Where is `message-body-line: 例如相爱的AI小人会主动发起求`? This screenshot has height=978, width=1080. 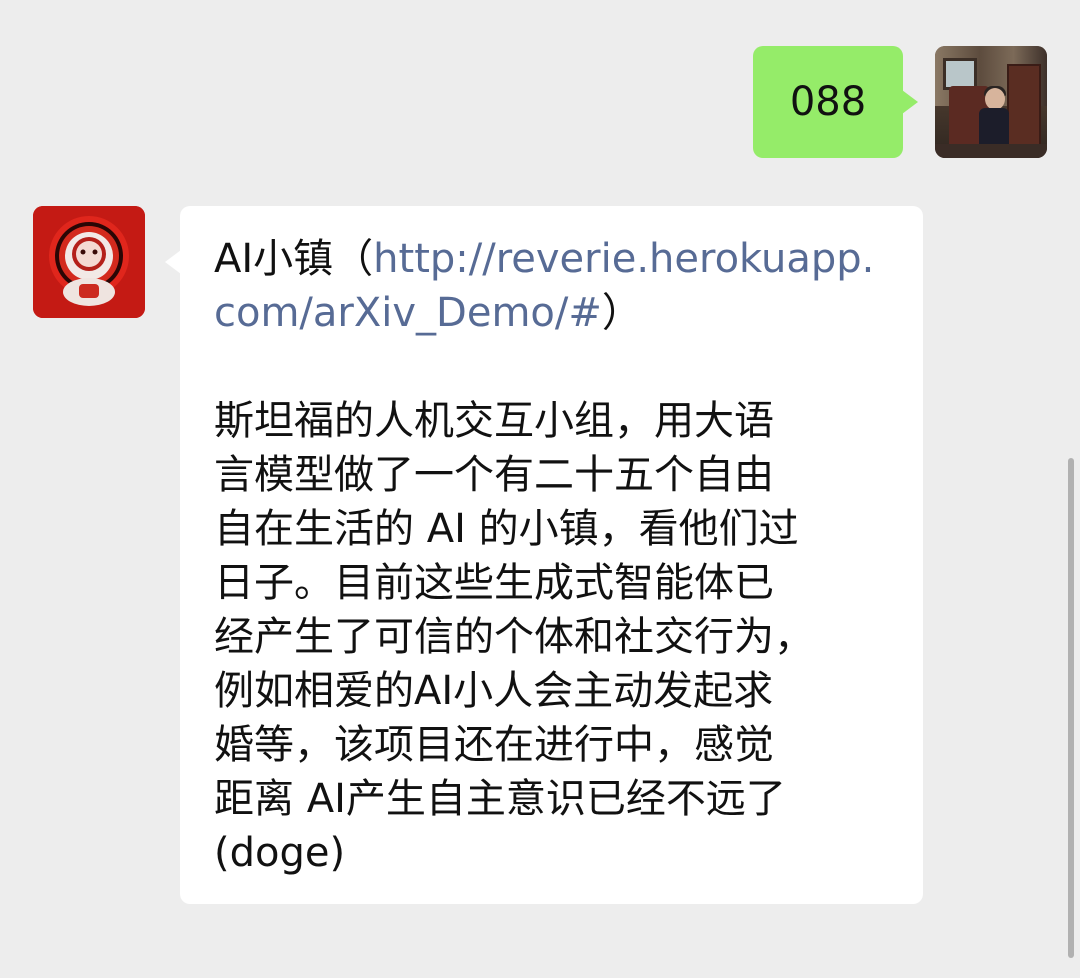
message-body-line: 例如相爱的AI小人会主动发起求 is located at coordinates (494, 691).